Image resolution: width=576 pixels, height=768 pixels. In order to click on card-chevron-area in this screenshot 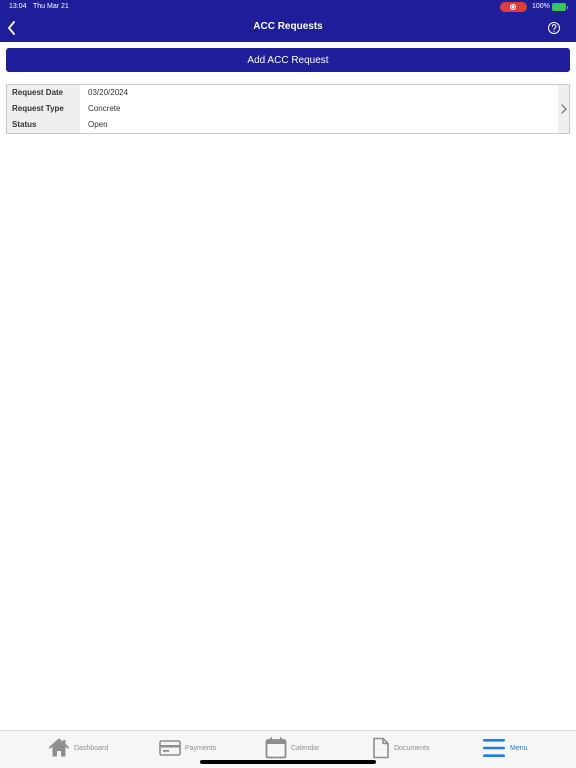, I will do `click(563, 109)`.